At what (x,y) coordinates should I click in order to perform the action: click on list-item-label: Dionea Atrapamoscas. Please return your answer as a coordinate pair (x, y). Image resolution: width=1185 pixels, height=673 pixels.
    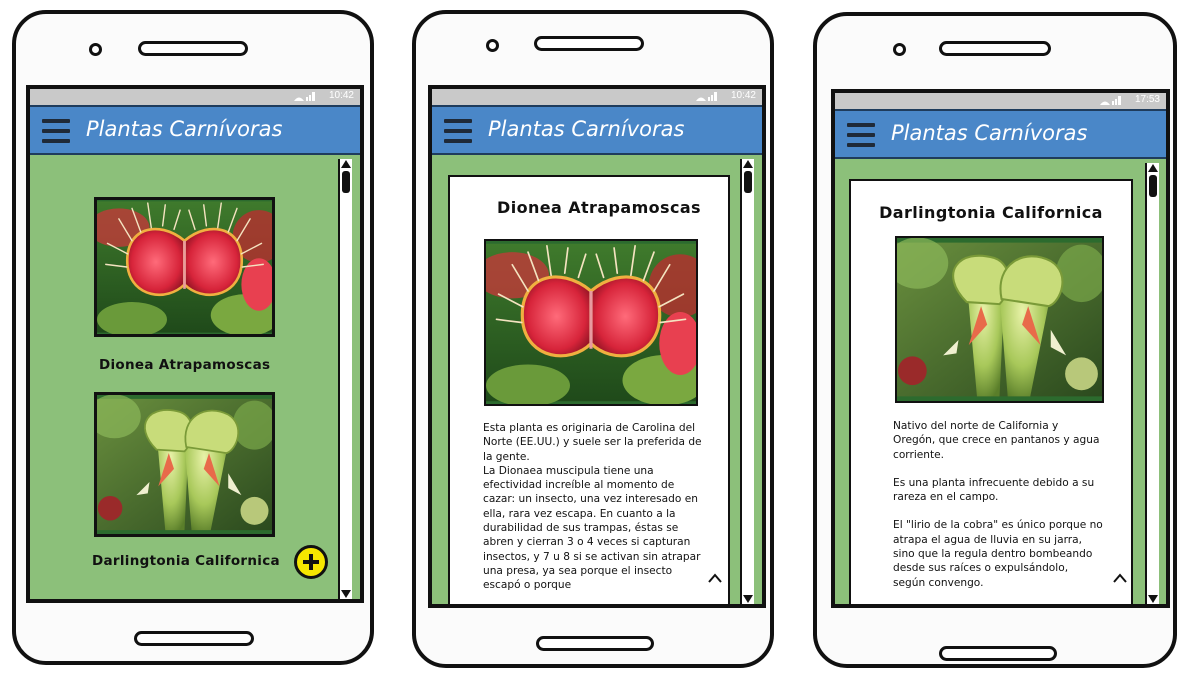
    Looking at the image, I should click on (184, 365).